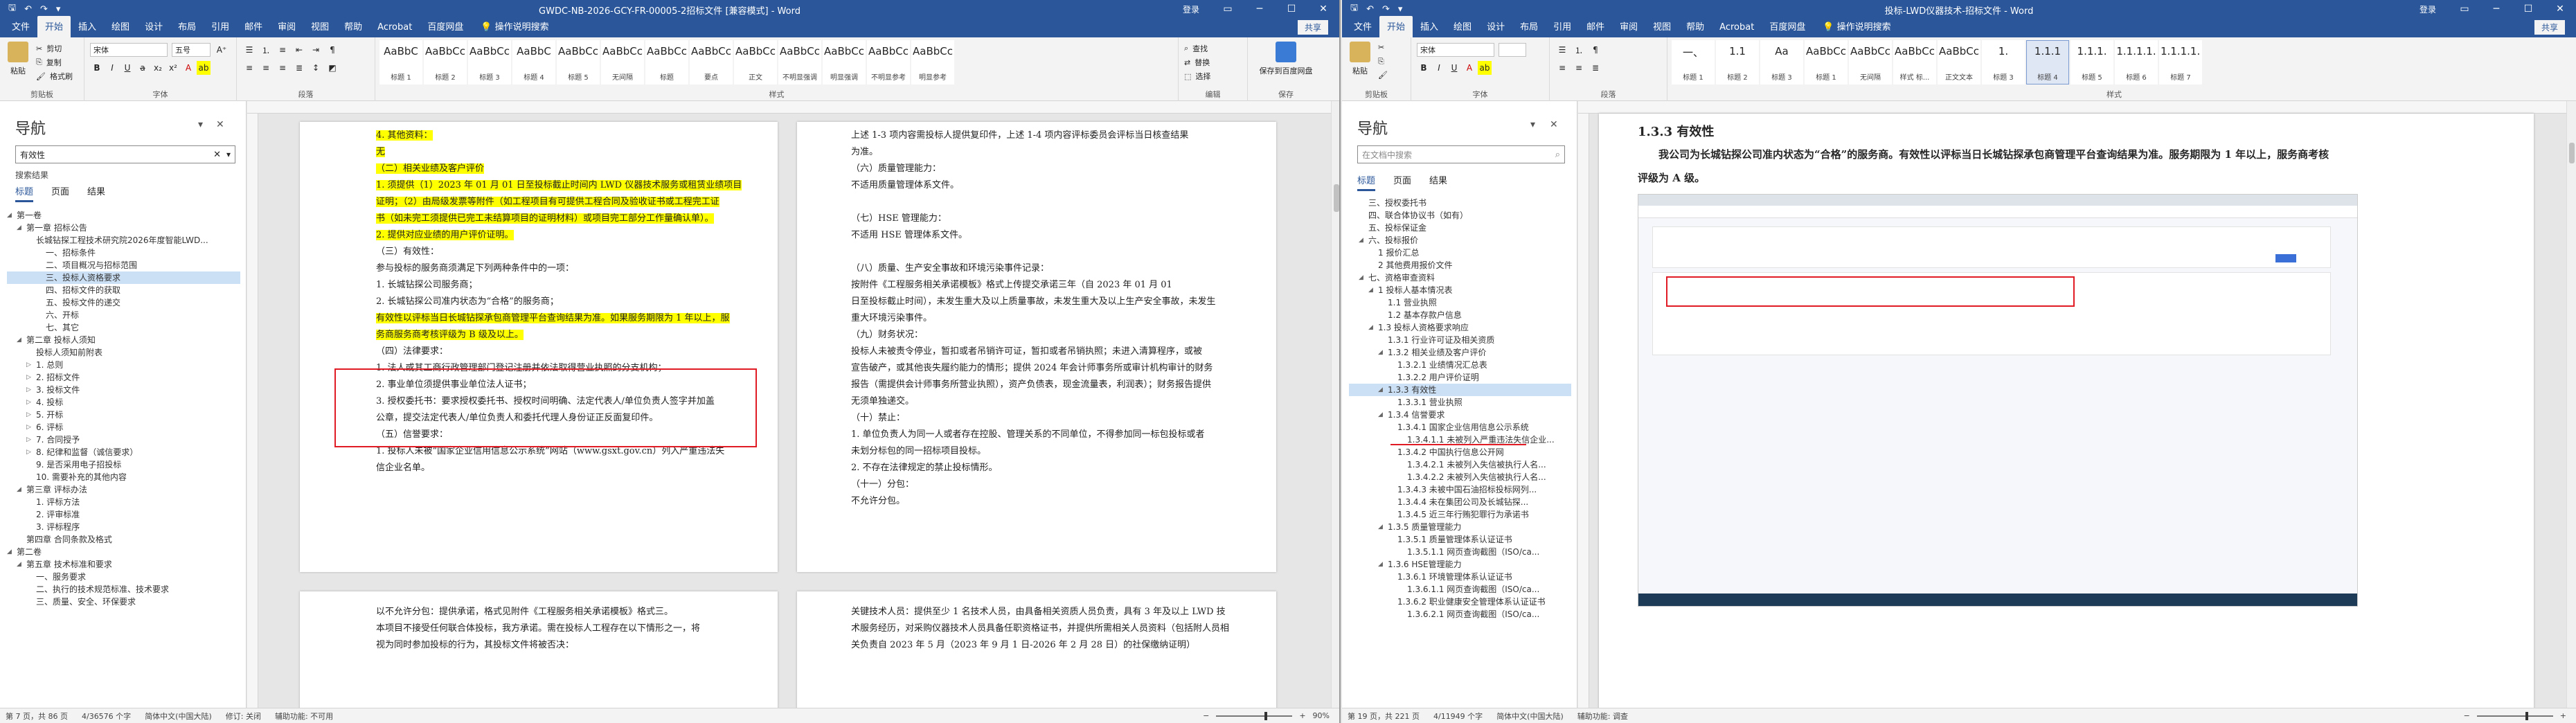  I want to click on nav-outline-item: ▷ 6. 评标, so click(123, 427).